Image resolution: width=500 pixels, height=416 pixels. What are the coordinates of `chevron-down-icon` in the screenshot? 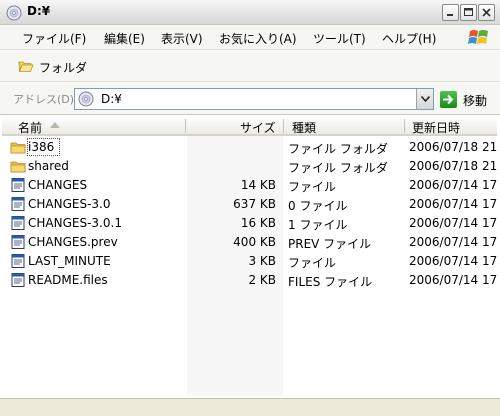 It's located at (425, 99).